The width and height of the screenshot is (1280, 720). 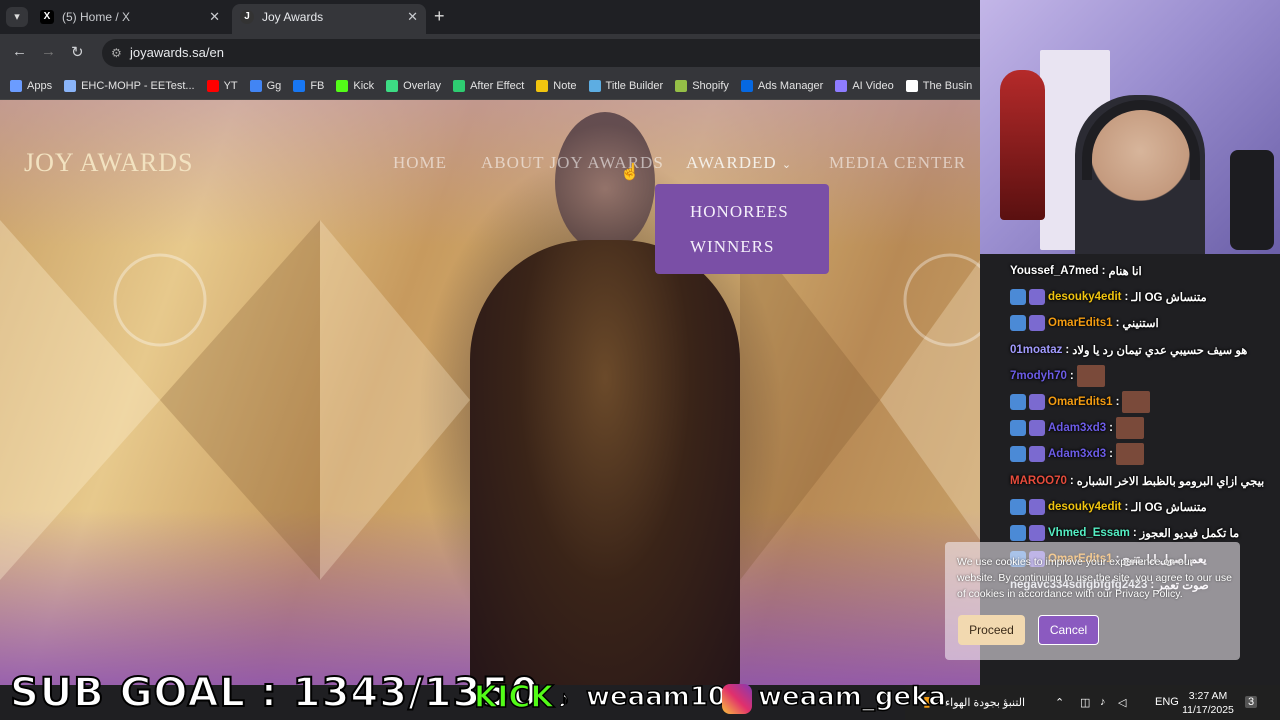 What do you see at coordinates (1059, 702) in the screenshot?
I see `chevron-up-icon: ⌃` at bounding box center [1059, 702].